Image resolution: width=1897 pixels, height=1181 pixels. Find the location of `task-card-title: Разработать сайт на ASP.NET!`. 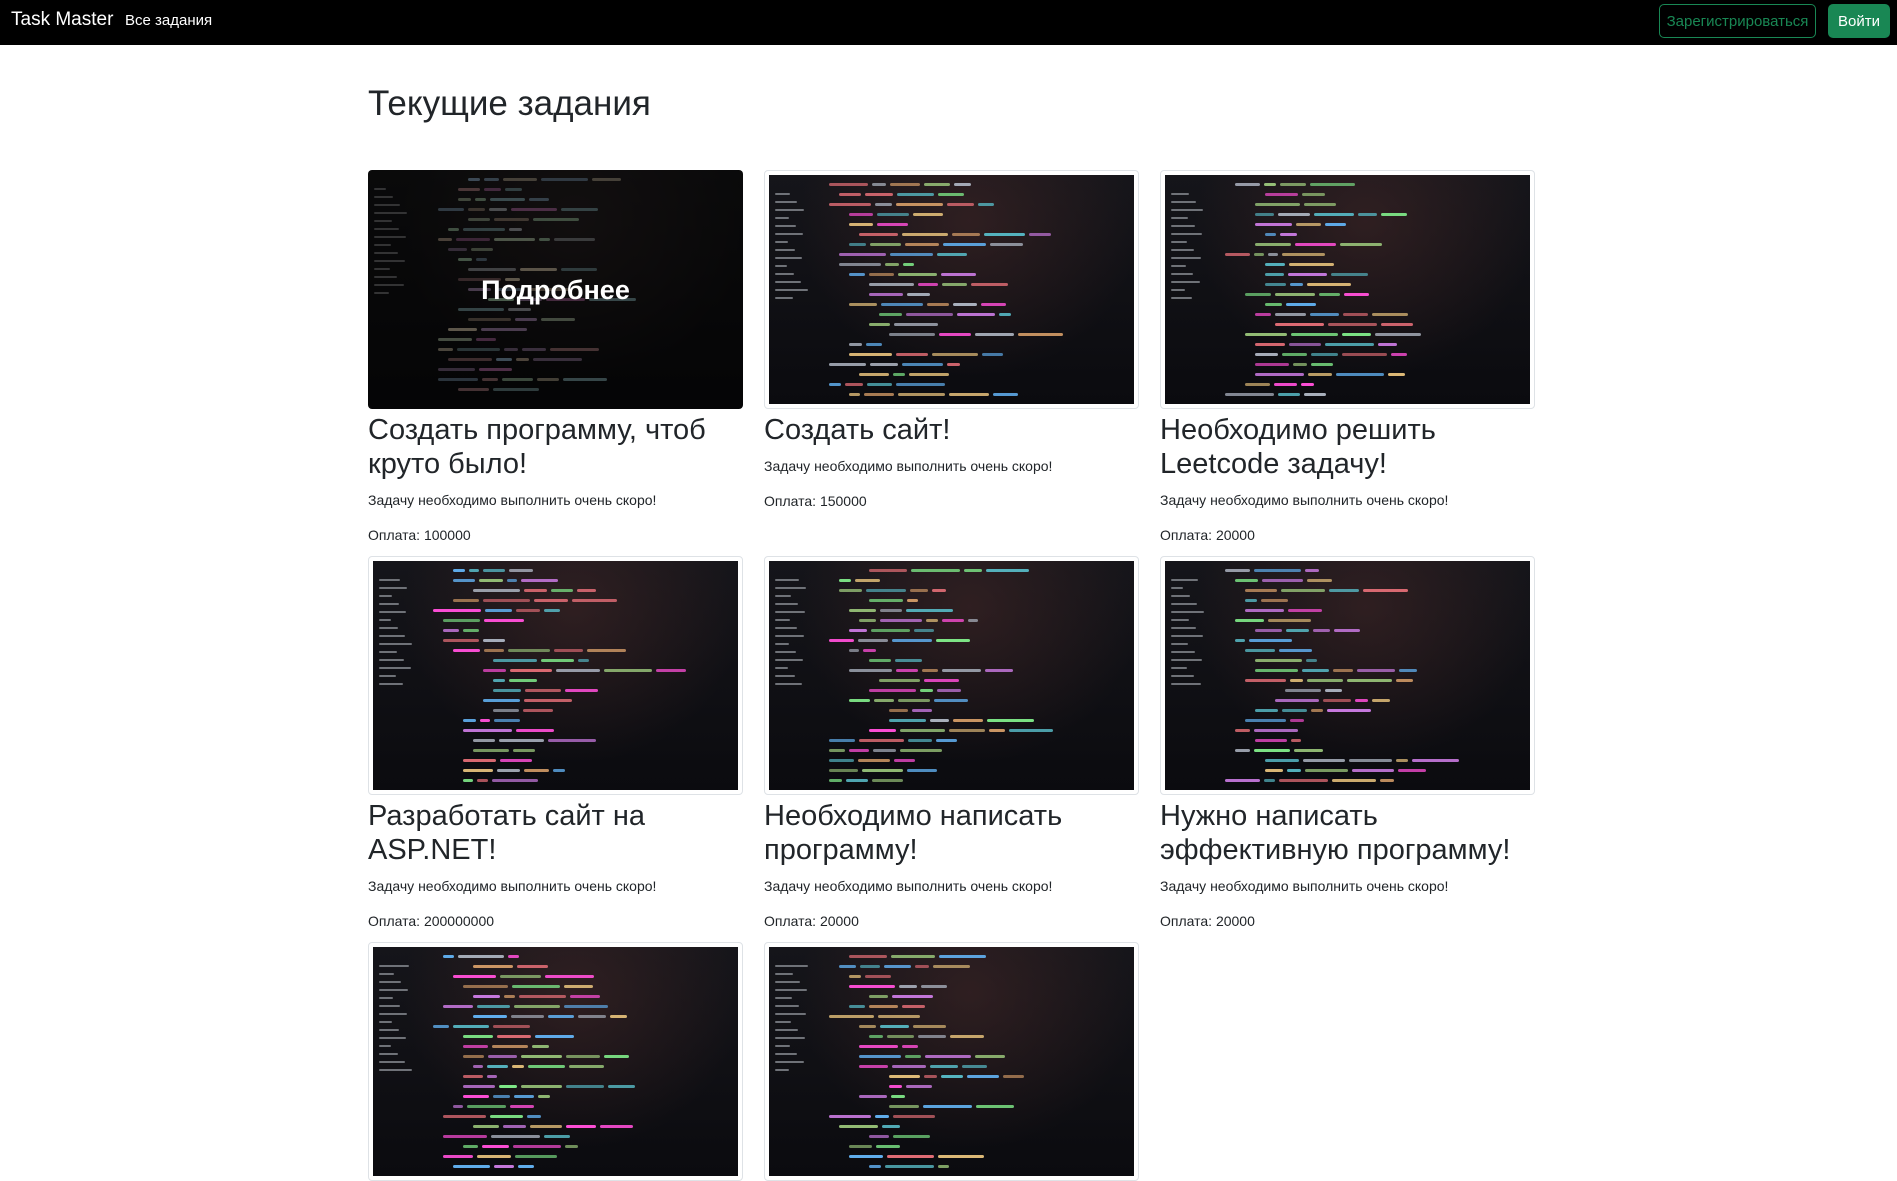

task-card-title: Разработать сайт на ASP.NET! is located at coordinates (555, 833).